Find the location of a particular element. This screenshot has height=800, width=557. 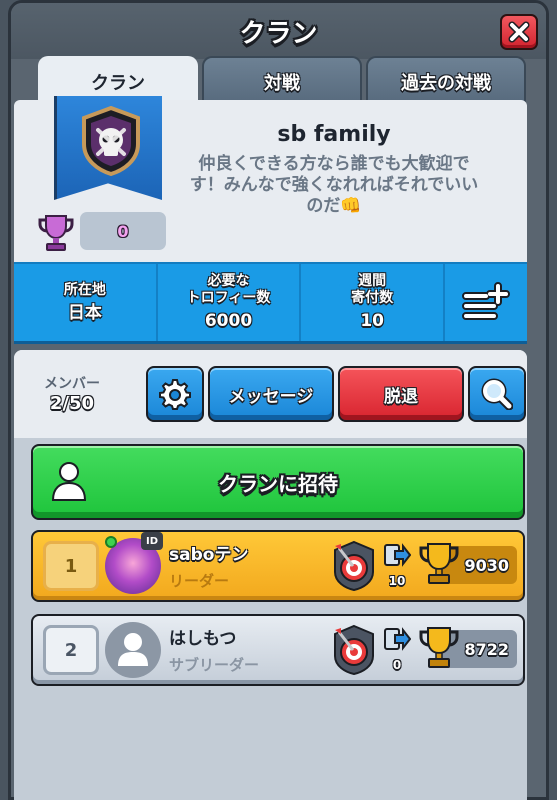

user-icon is located at coordinates (133, 649).